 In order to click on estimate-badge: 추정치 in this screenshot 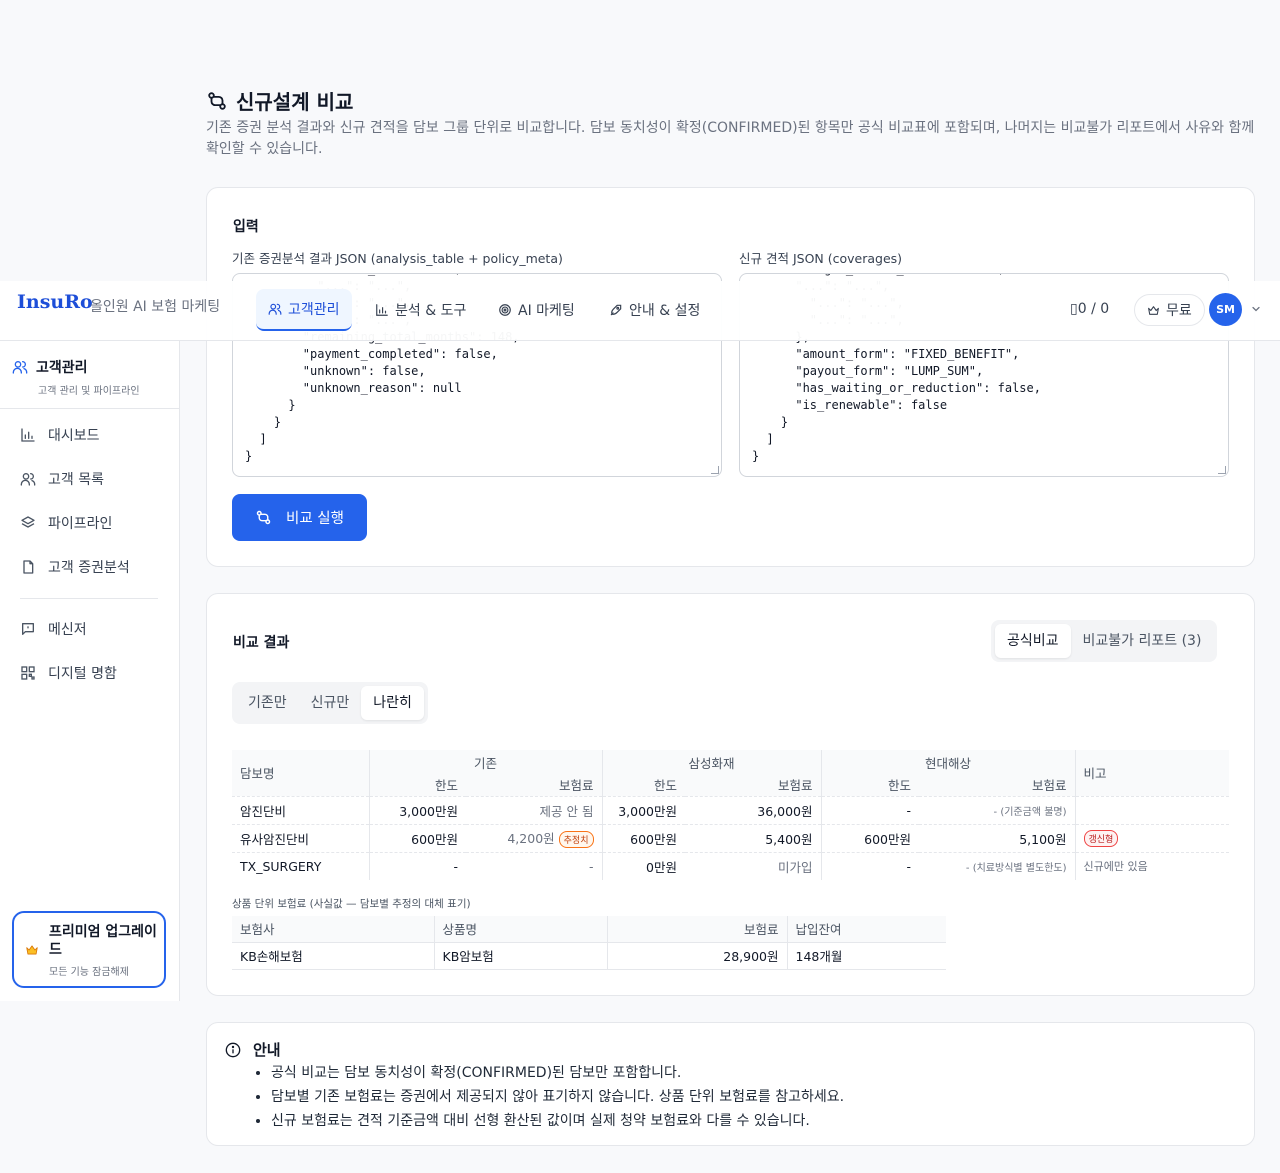, I will do `click(576, 839)`.